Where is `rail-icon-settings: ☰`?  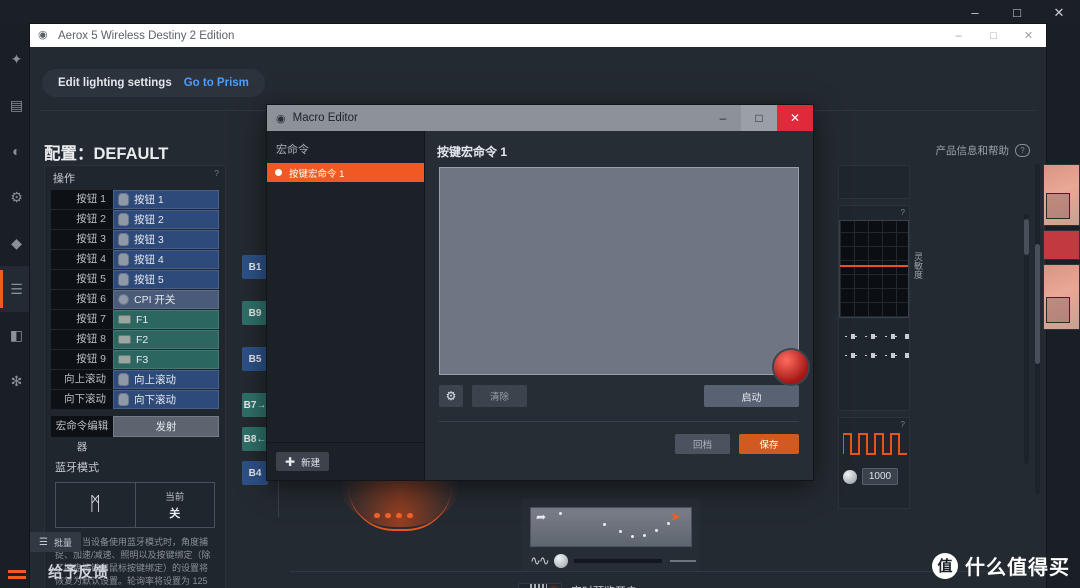
rail-icon-settings: ☰ is located at coordinates (17, 289).